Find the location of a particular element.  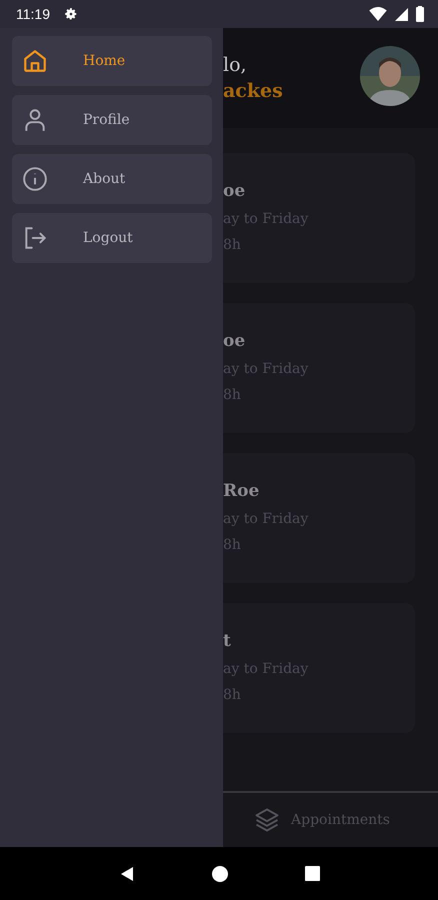

back-icon is located at coordinates (126, 874).